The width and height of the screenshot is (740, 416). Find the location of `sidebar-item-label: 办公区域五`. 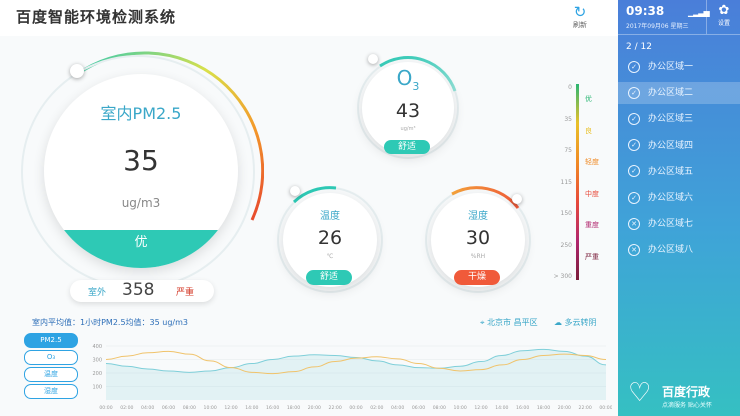

sidebar-item-label: 办公区域五 is located at coordinates (671, 171).